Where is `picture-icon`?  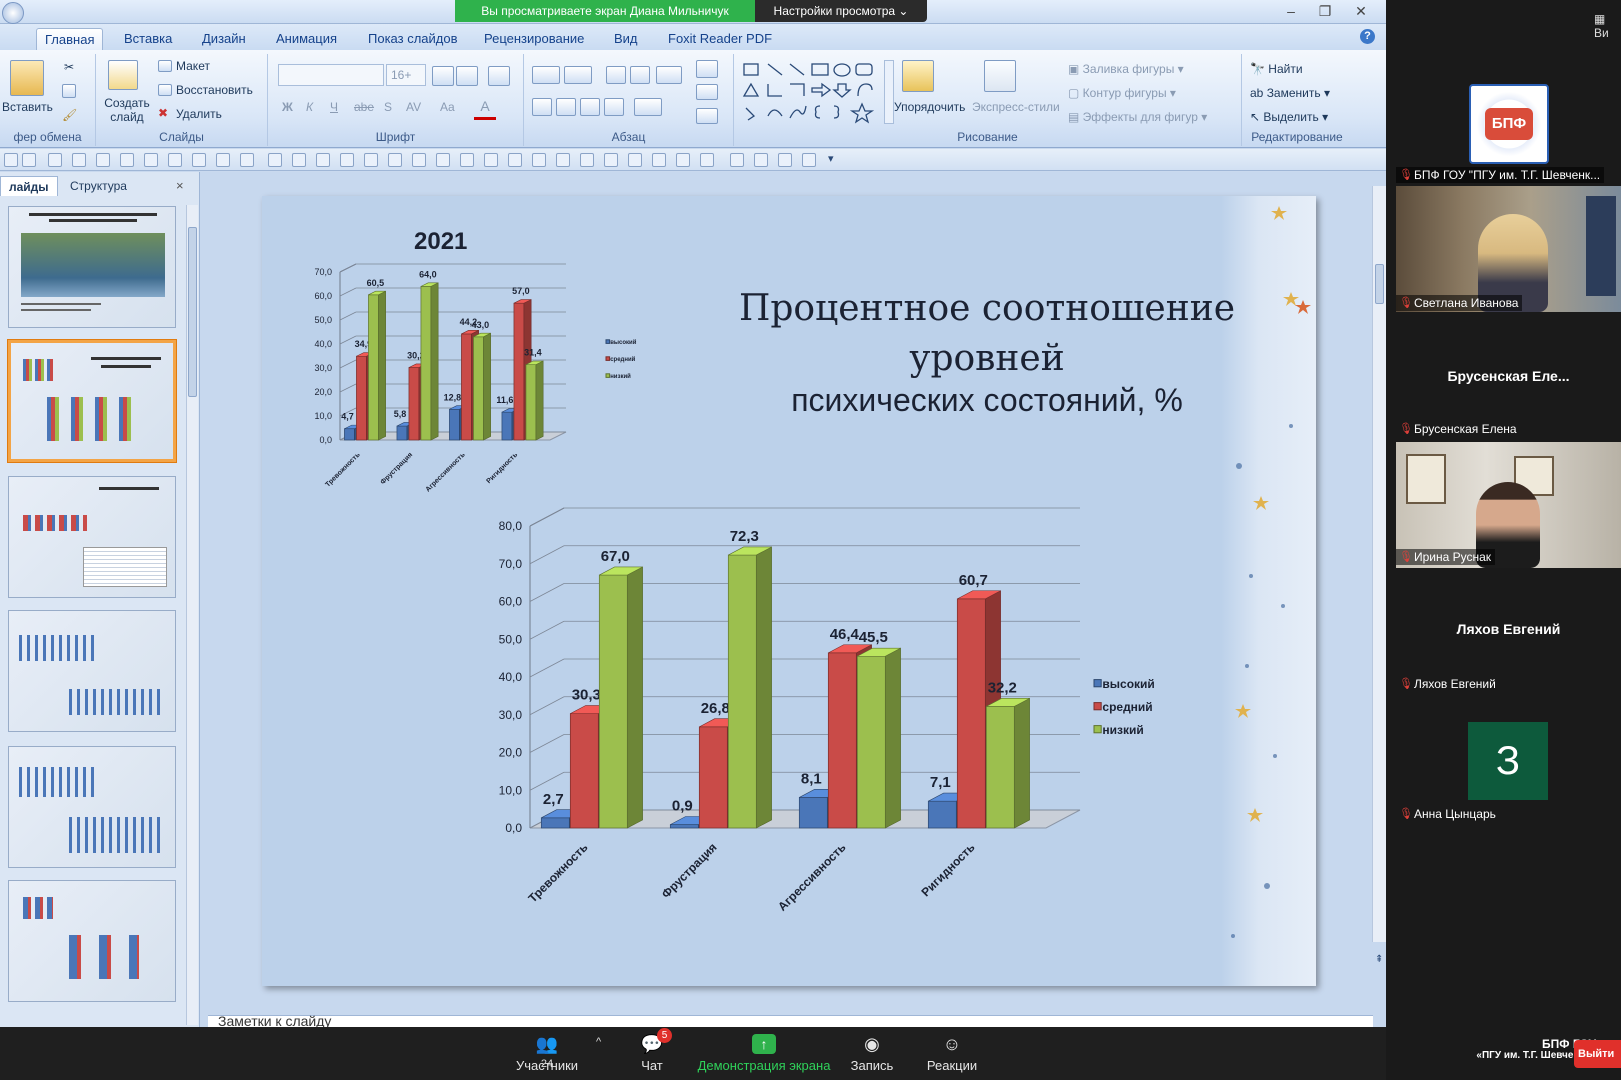 picture-icon is located at coordinates (151, 160).